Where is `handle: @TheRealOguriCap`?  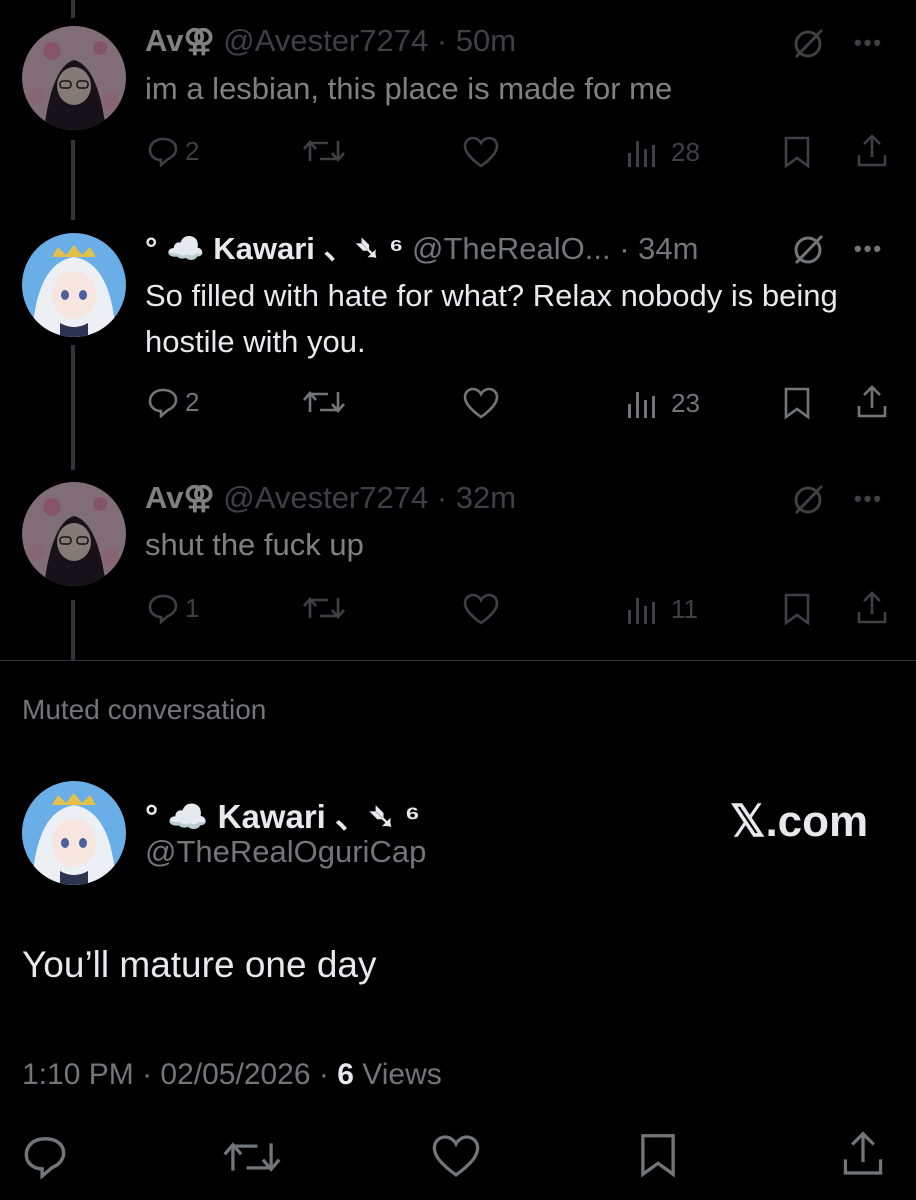
handle: @TheRealOguriCap is located at coordinates (285, 852).